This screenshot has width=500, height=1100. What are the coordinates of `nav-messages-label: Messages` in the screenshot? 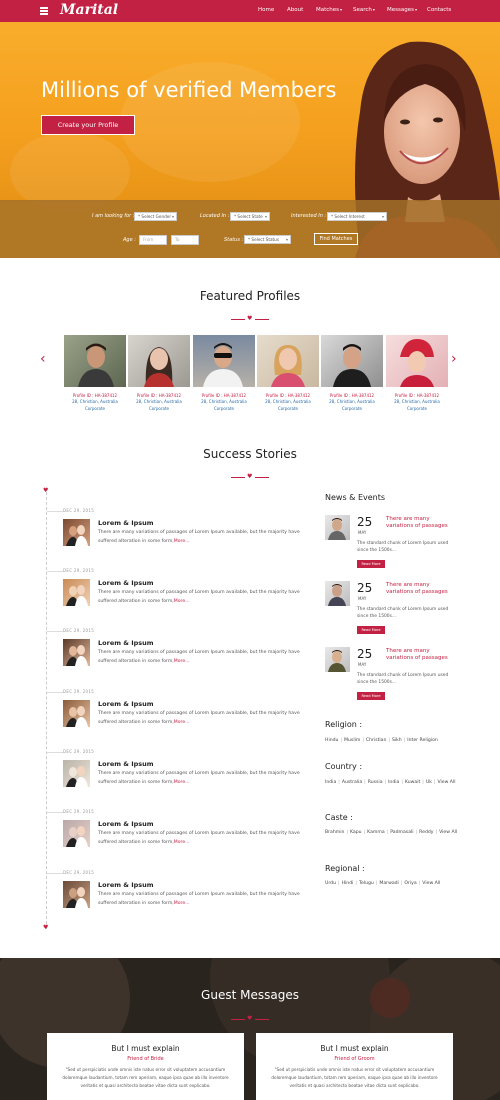 It's located at (400, 10).